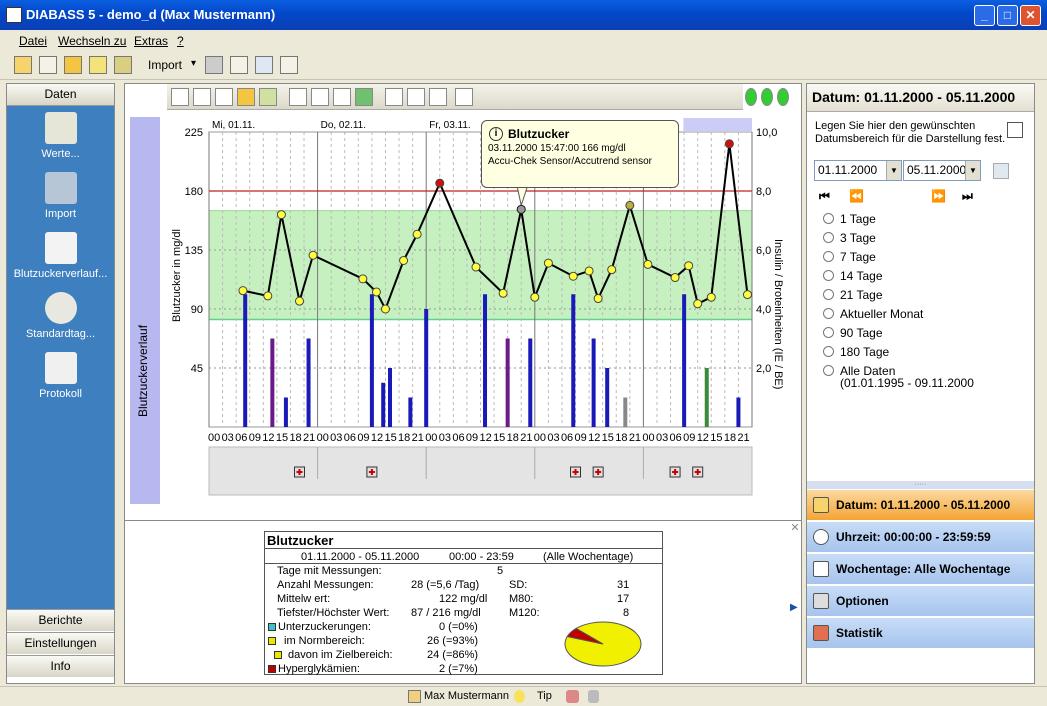  What do you see at coordinates (920, 600) in the screenshot?
I see `band-optionen: Optionen` at bounding box center [920, 600].